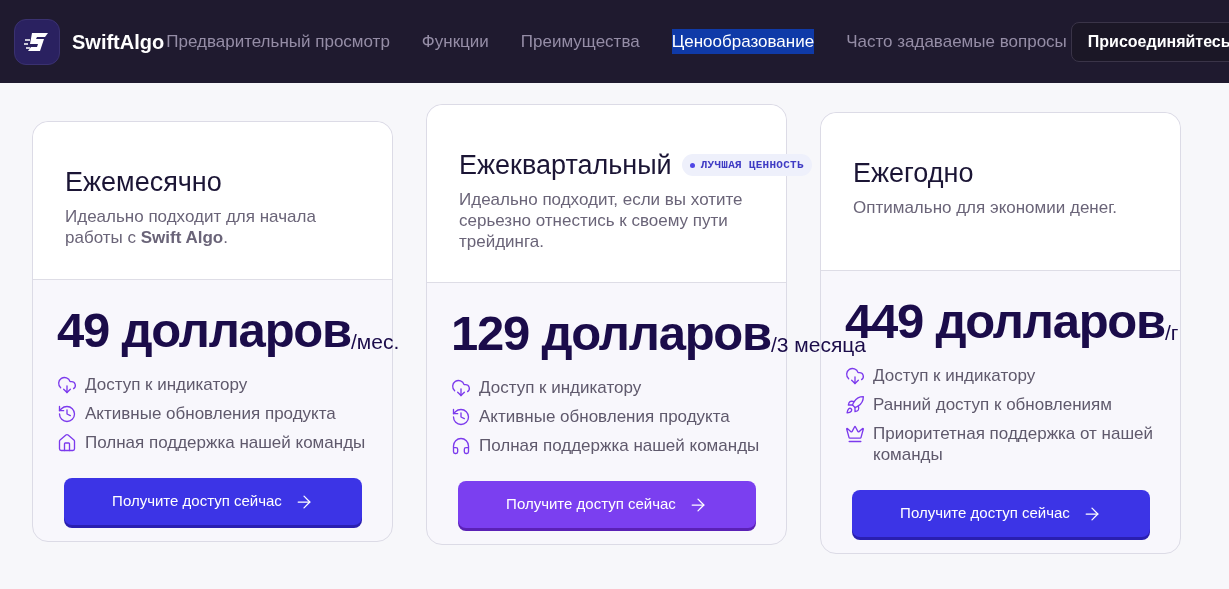 The image size is (1229, 589). What do you see at coordinates (461, 446) in the screenshot?
I see `headphones-icon` at bounding box center [461, 446].